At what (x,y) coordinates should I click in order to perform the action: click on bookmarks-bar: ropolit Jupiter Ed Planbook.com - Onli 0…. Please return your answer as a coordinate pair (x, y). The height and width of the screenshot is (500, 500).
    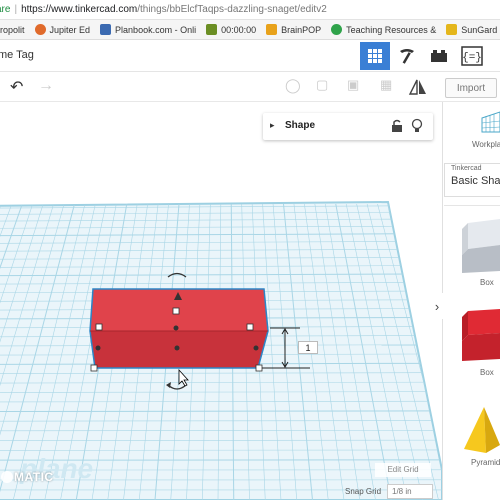
    Looking at the image, I should click on (250, 30).